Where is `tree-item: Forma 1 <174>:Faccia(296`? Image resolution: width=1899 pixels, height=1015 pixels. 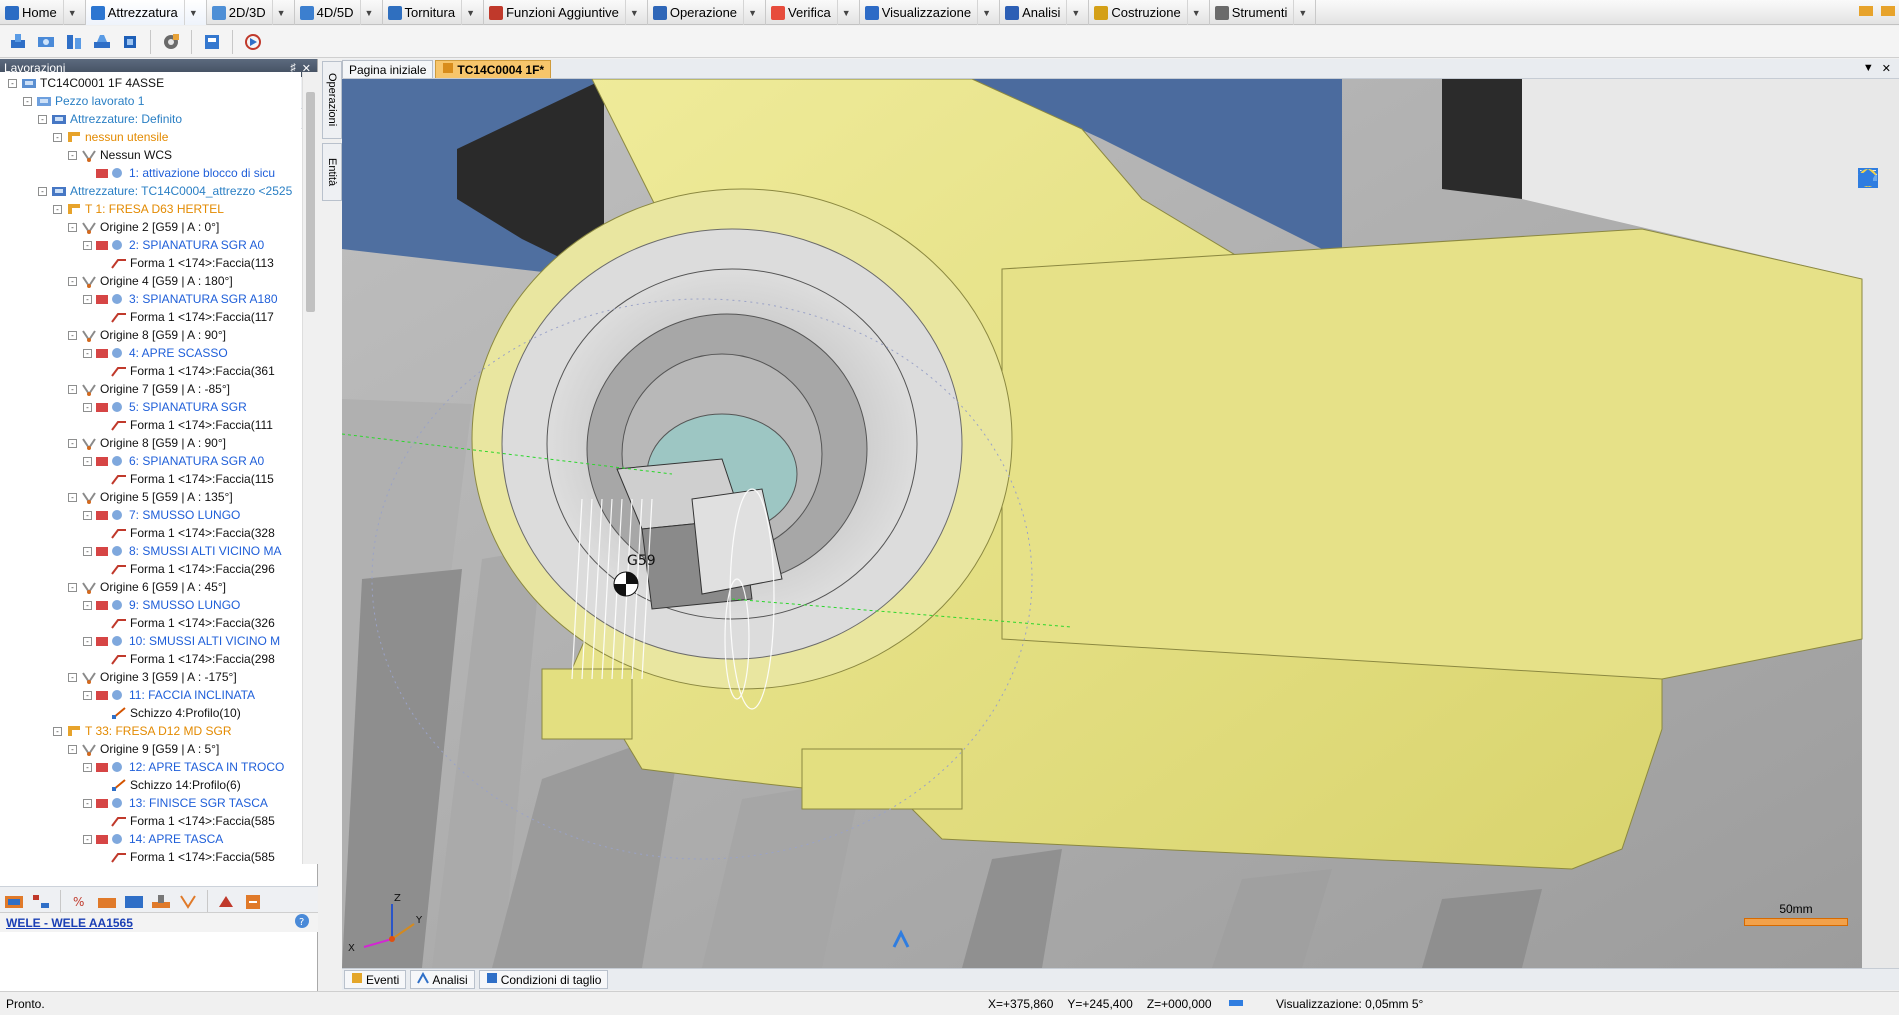
tree-item: Forma 1 <174>:Faccia(296 is located at coordinates (186, 569).